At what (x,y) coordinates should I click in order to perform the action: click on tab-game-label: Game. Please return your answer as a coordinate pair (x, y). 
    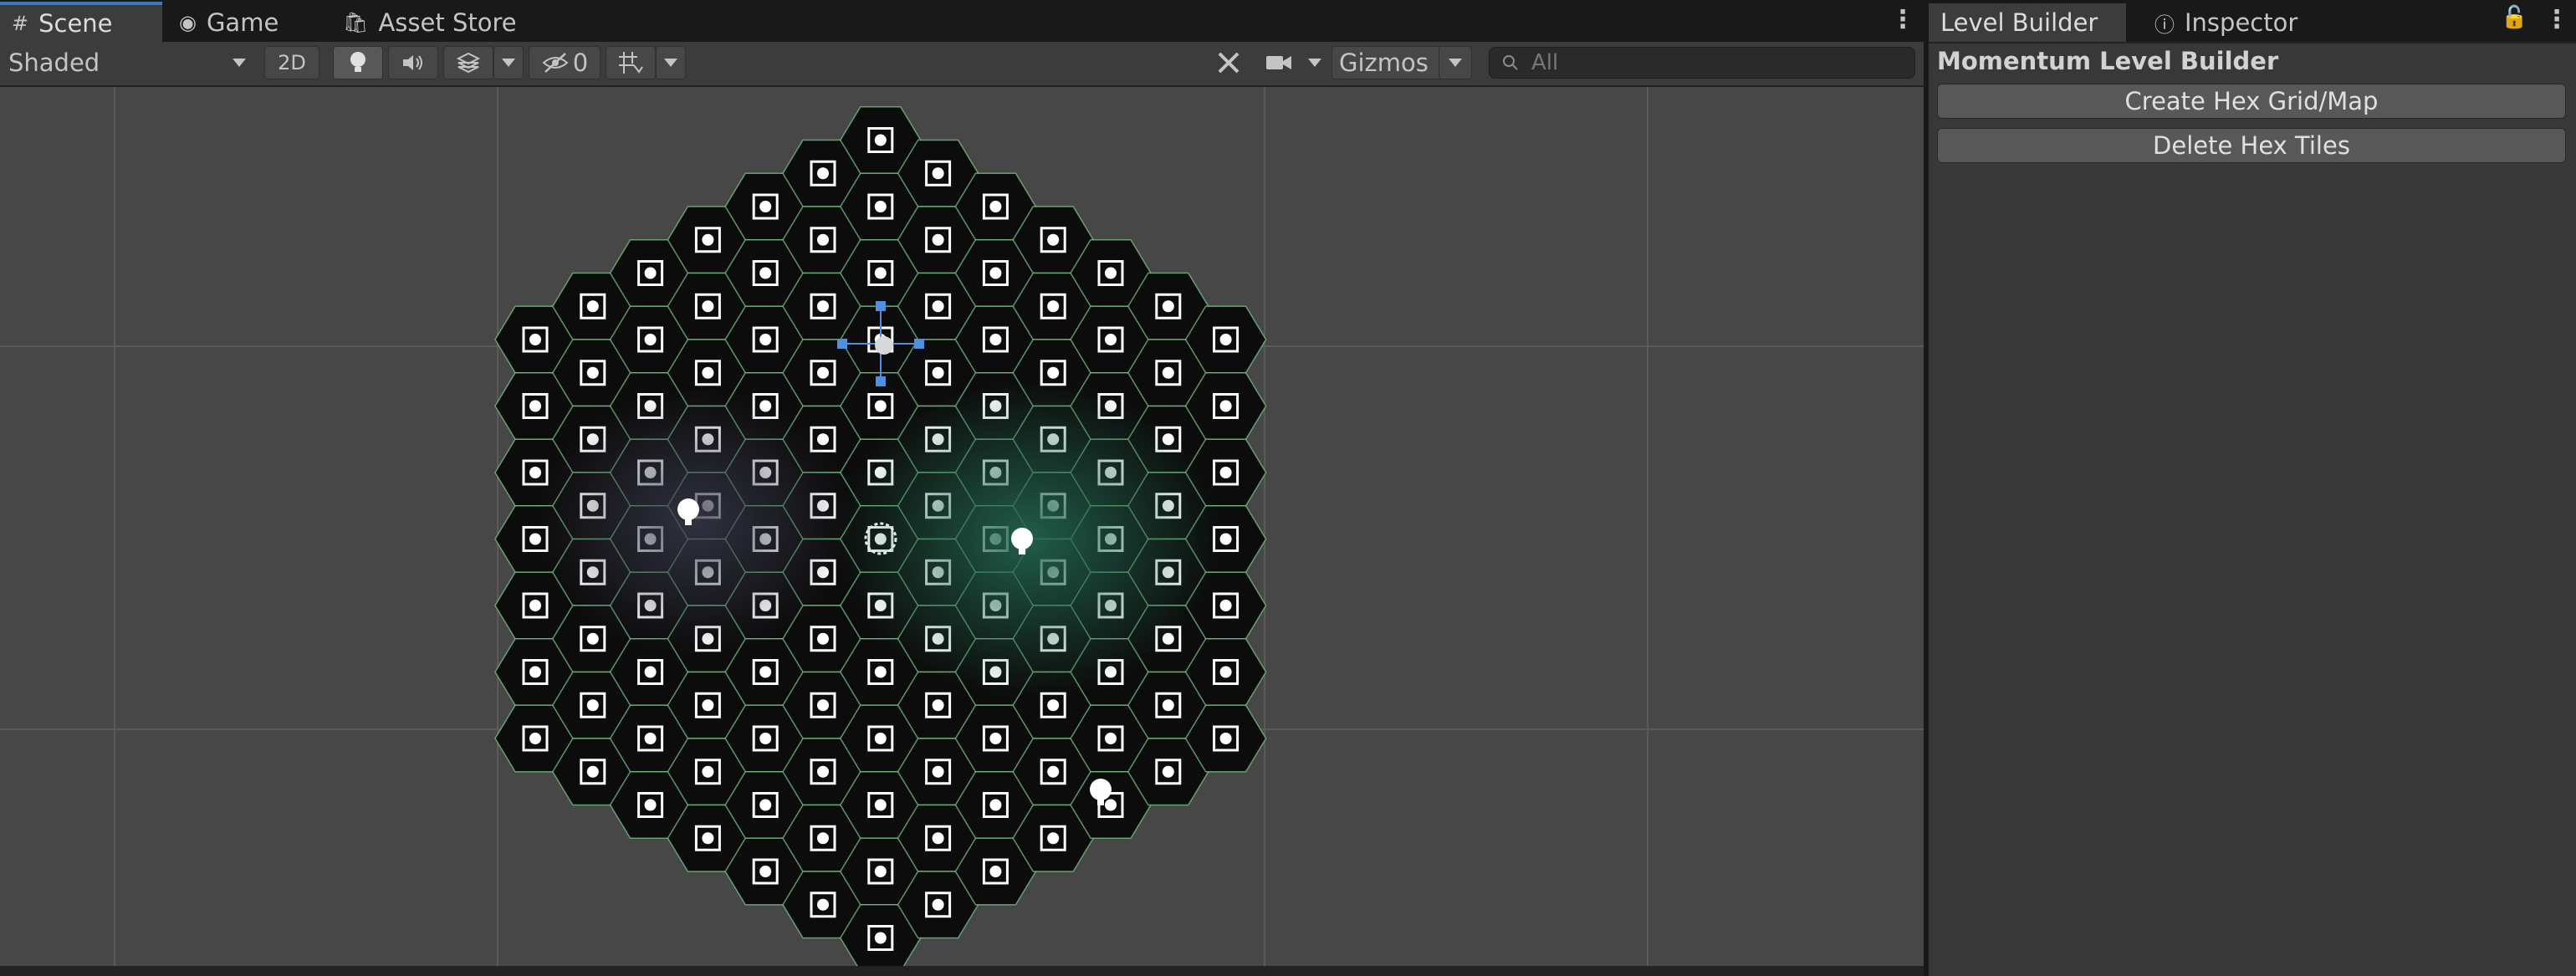
    Looking at the image, I should click on (242, 22).